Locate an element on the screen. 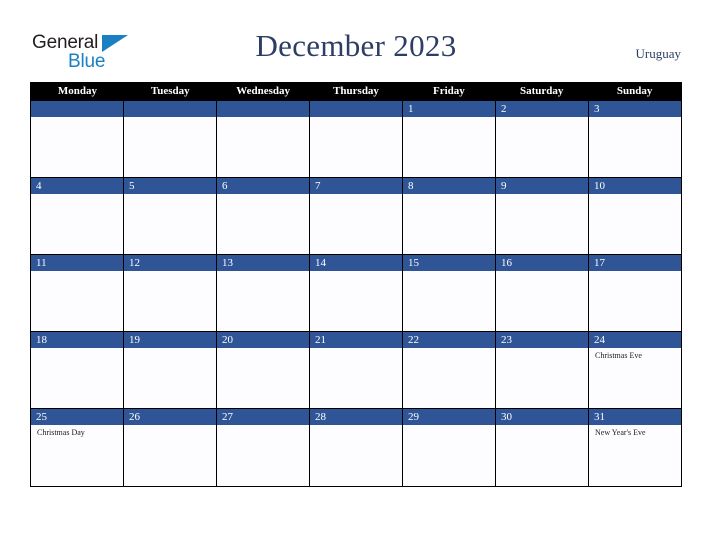 The width and height of the screenshot is (712, 550). day-cell: 20 is located at coordinates (263, 370).